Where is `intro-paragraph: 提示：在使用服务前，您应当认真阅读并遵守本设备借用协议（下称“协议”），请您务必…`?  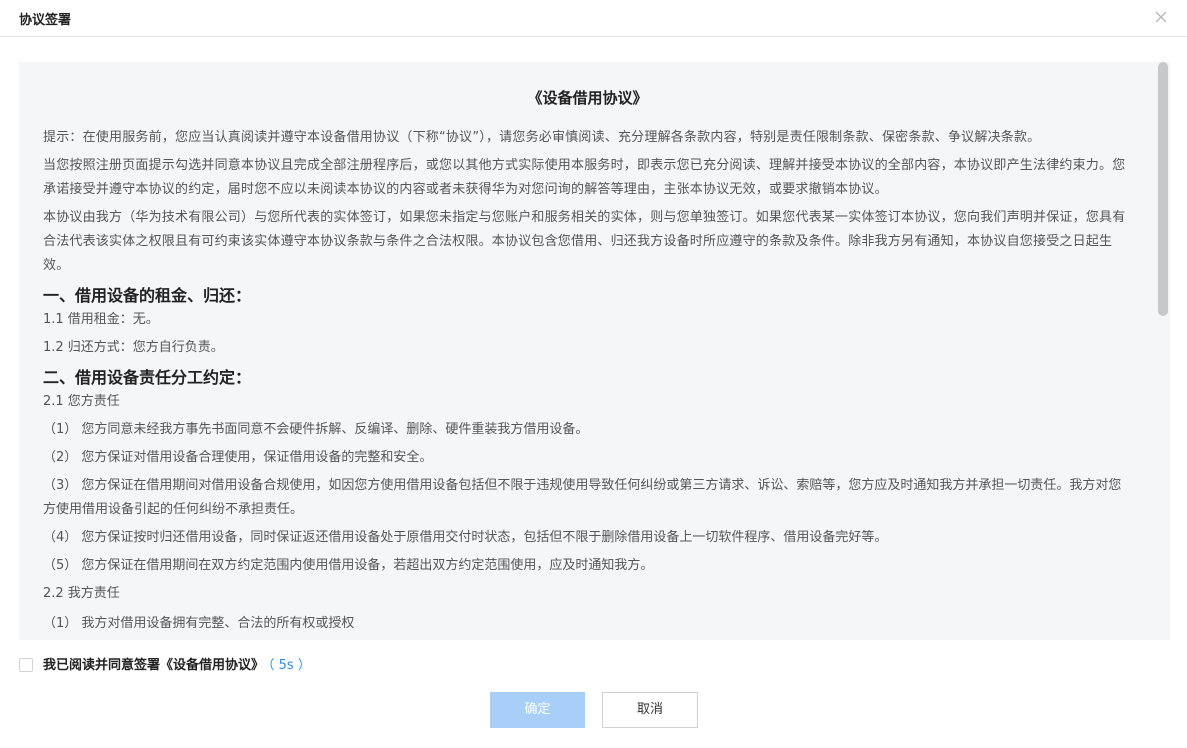
intro-paragraph: 提示：在使用服务前，您应当认真阅读并遵守本设备借用协议（下称“协议”），请您务必… is located at coordinates (542, 137).